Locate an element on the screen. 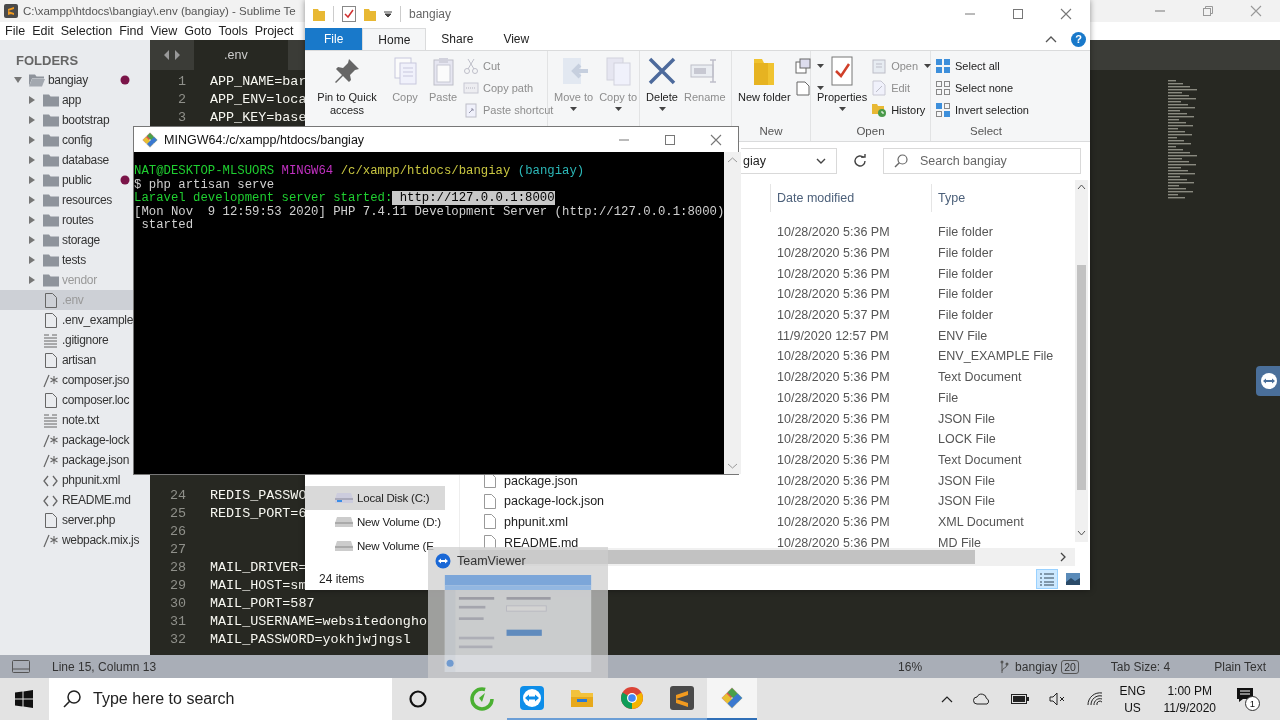  search-field: Search bangiay is located at coordinates (982, 161).